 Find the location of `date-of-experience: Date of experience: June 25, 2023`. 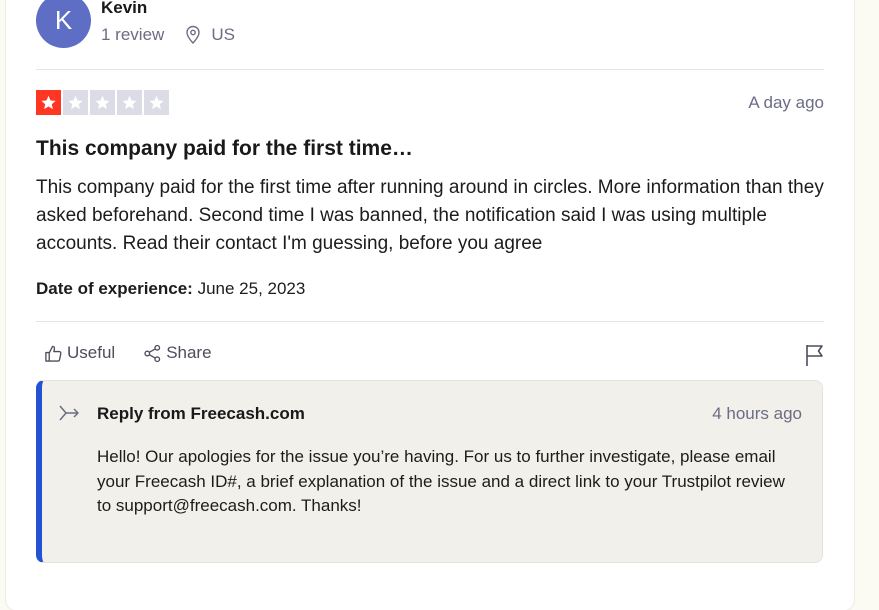

date-of-experience: Date of experience: June 25, 2023 is located at coordinates (170, 289).